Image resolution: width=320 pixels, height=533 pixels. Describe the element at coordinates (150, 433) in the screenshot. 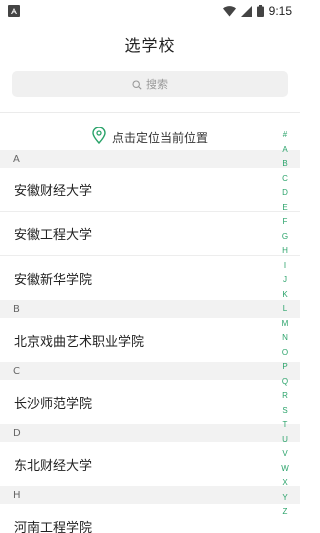

I see `section-header: D` at that location.